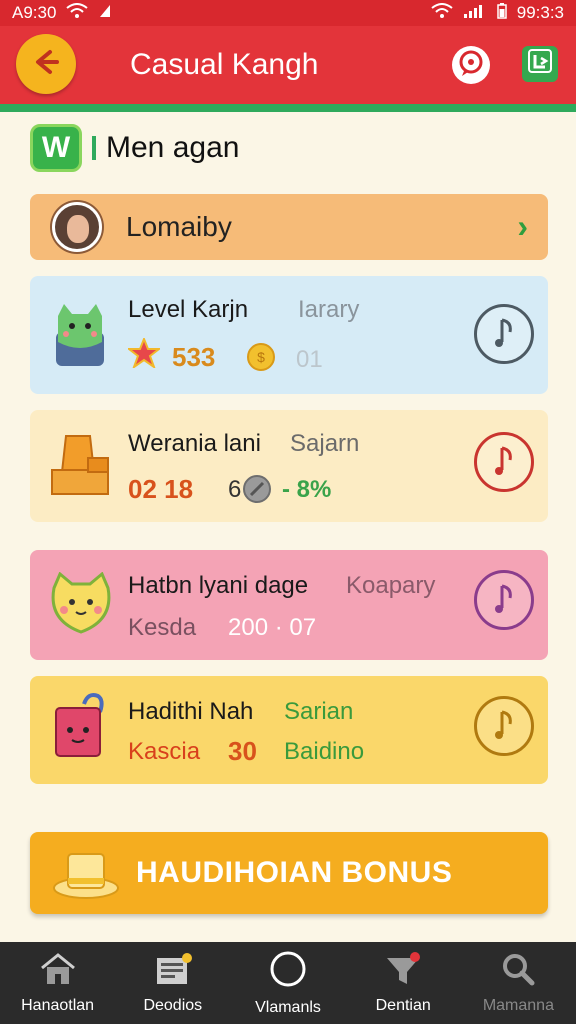 Image resolution: width=576 pixels, height=1024 pixels. I want to click on app-title: Casual Kangh, so click(224, 64).